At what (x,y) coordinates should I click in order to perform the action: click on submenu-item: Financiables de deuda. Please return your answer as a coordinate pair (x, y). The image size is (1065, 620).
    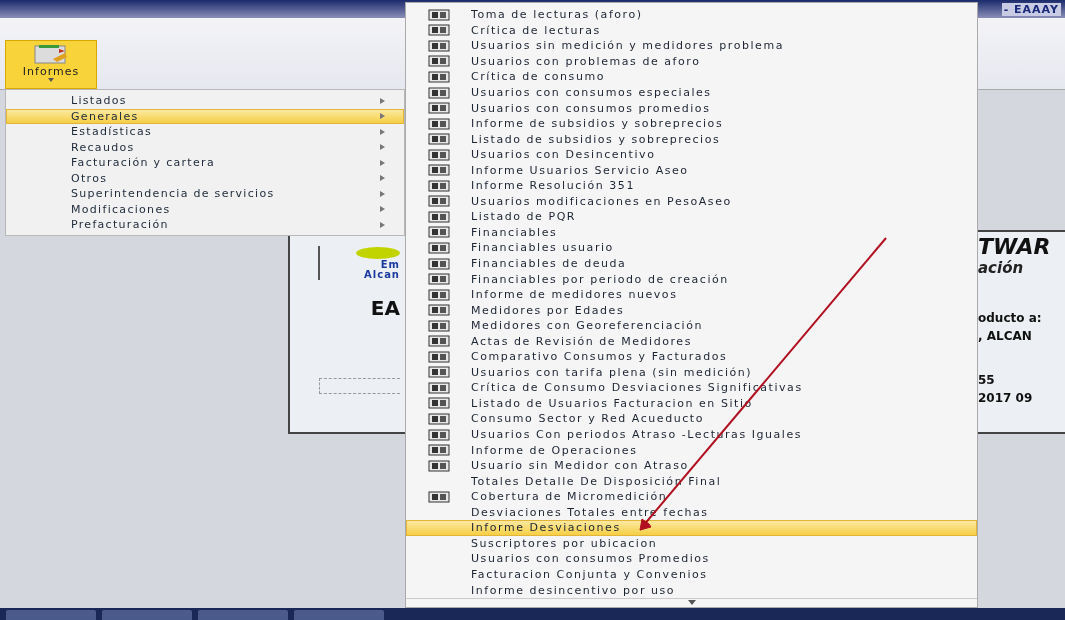
    Looking at the image, I should click on (691, 263).